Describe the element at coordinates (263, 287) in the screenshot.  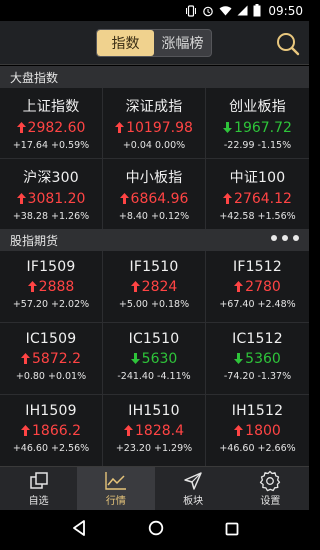
I see `quote-price-value: 2780` at that location.